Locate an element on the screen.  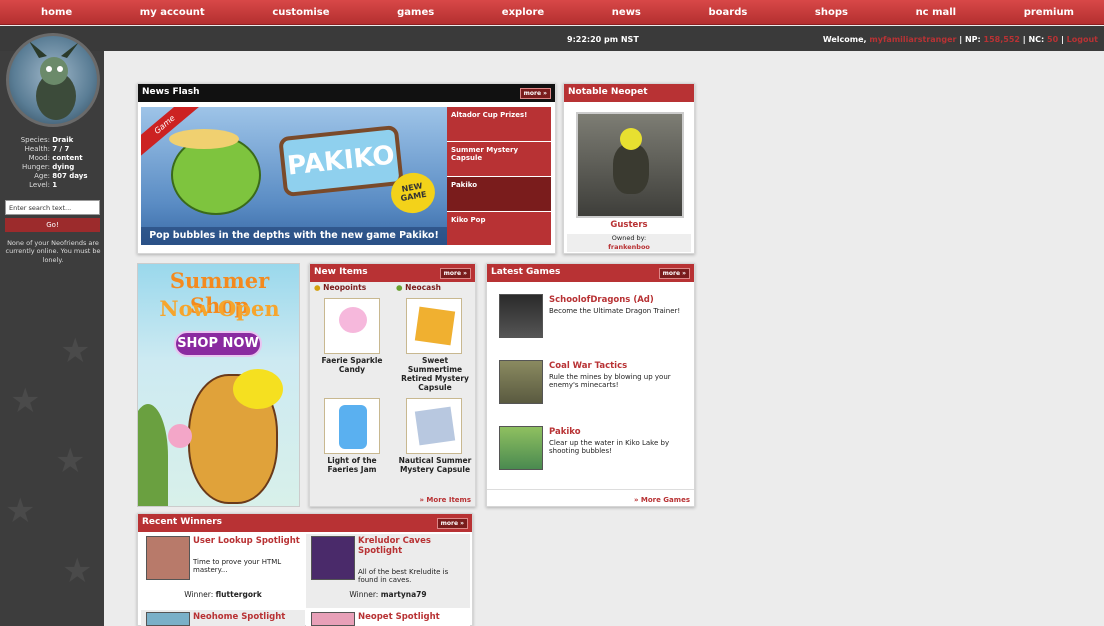
np-label: NP: is located at coordinates (972, 39).